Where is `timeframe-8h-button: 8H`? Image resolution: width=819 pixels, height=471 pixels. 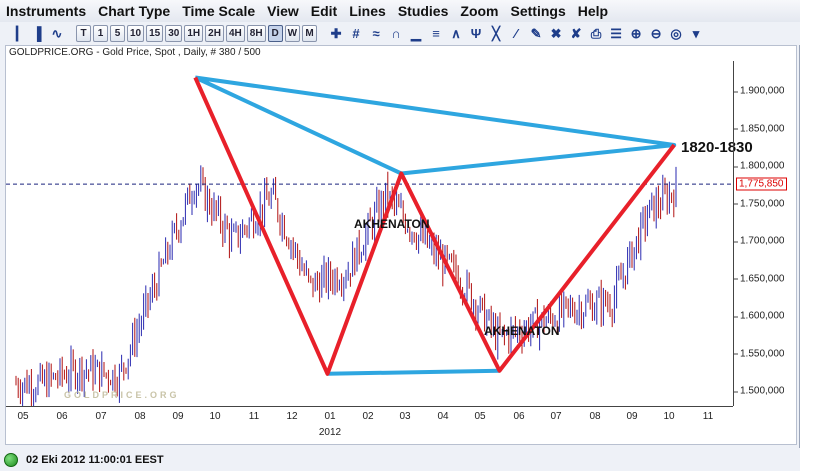 timeframe-8h-button: 8H is located at coordinates (256, 33).